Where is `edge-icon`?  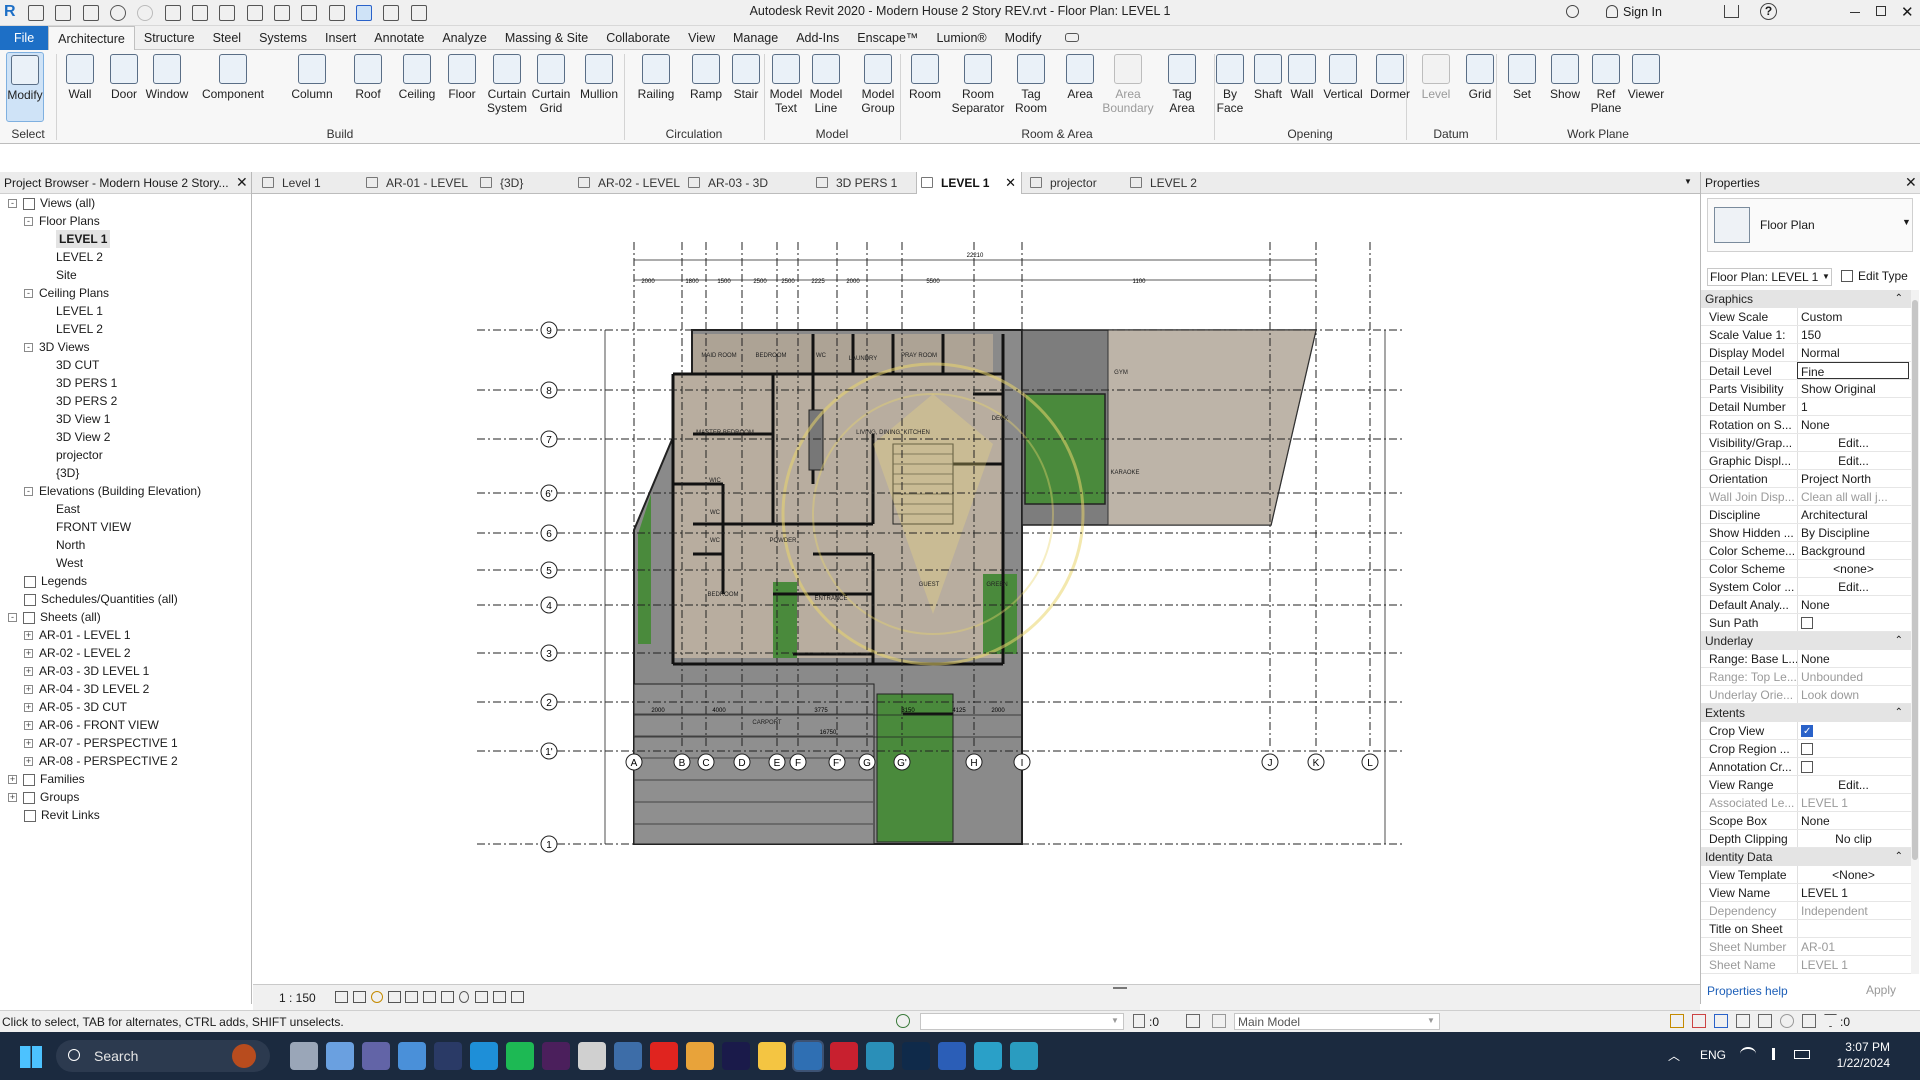
edge-icon is located at coordinates (484, 1056).